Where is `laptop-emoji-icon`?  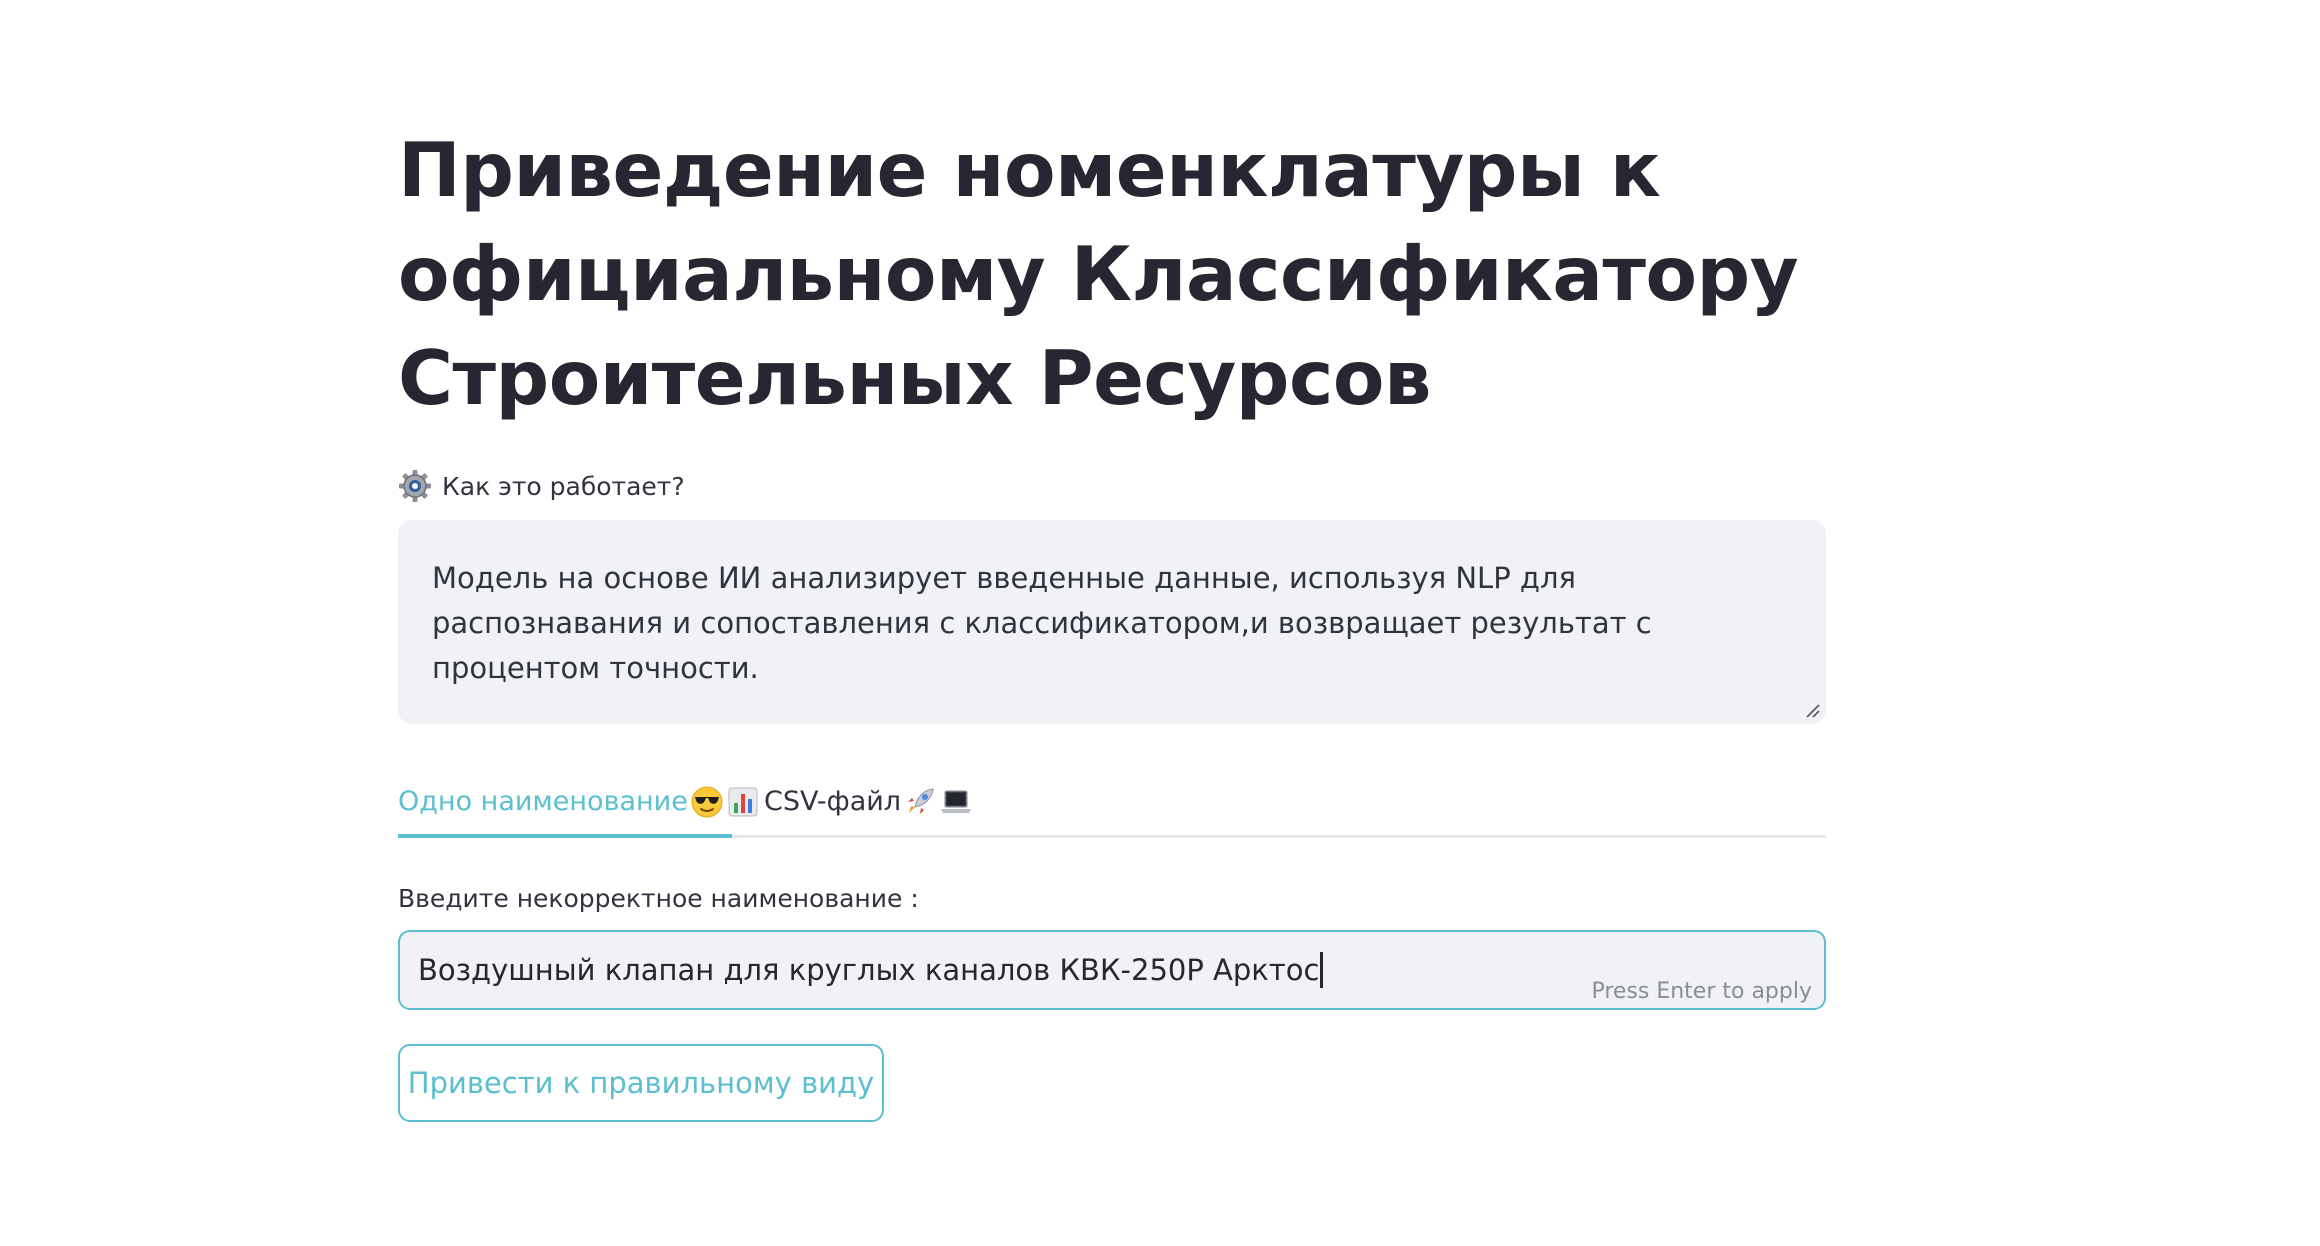 laptop-emoji-icon is located at coordinates (956, 801).